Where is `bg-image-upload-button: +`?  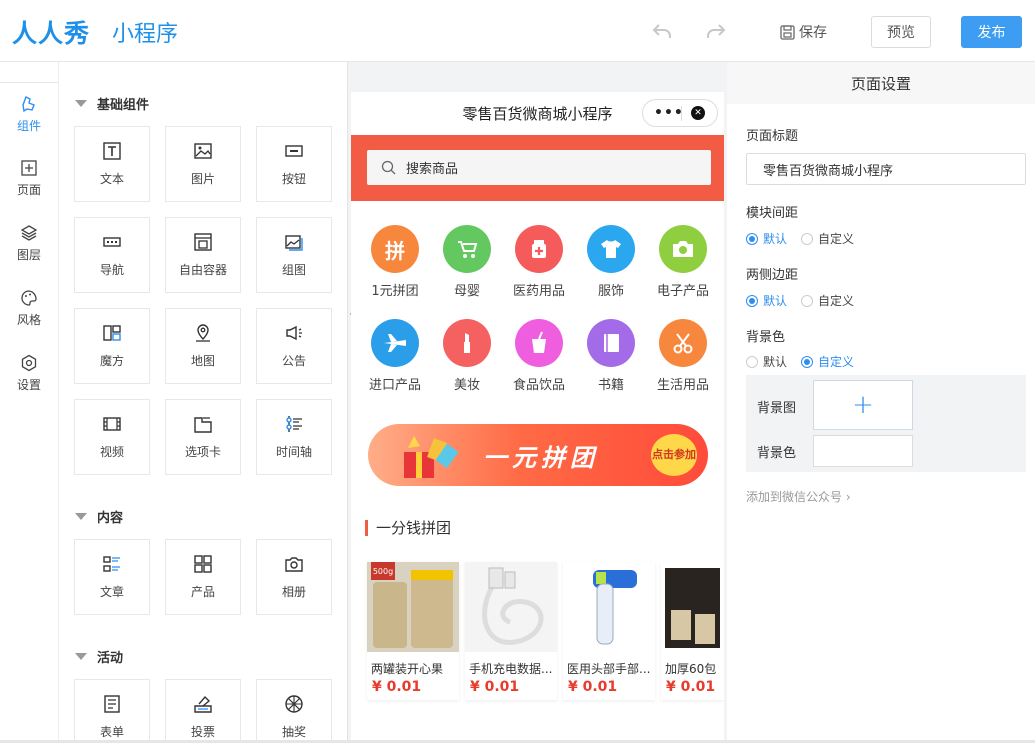
bg-image-upload-button: + is located at coordinates (863, 405).